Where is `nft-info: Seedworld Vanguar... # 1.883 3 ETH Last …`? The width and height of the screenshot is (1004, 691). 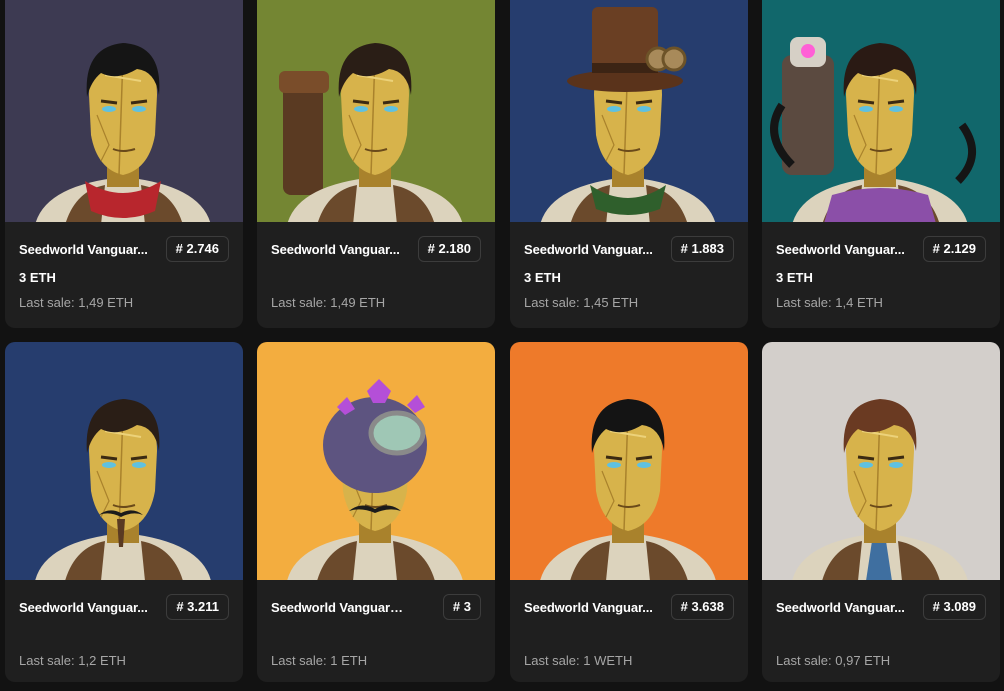 nft-info: Seedworld Vanguar... # 1.883 3 ETH Last … is located at coordinates (629, 275).